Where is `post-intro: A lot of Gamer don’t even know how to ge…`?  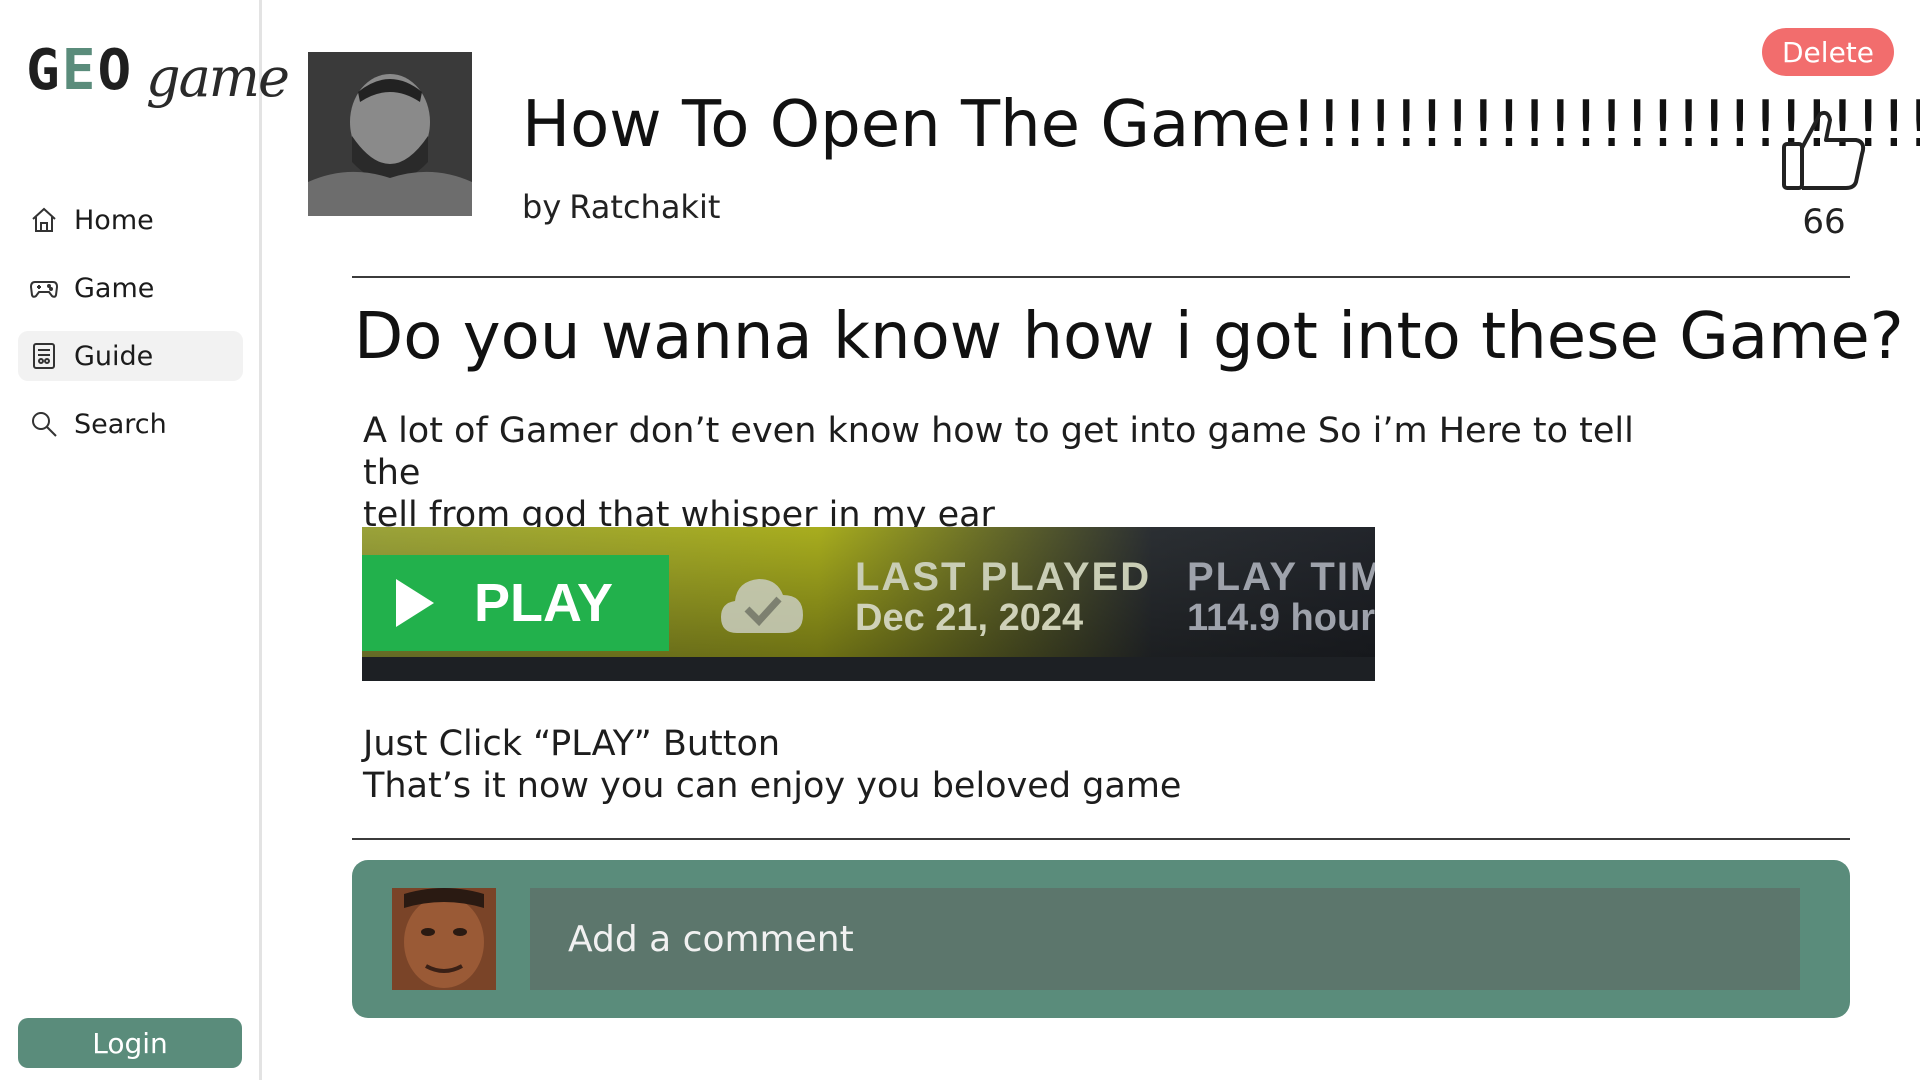 post-intro: A lot of Gamer don’t even know how to ge… is located at coordinates (1028, 473).